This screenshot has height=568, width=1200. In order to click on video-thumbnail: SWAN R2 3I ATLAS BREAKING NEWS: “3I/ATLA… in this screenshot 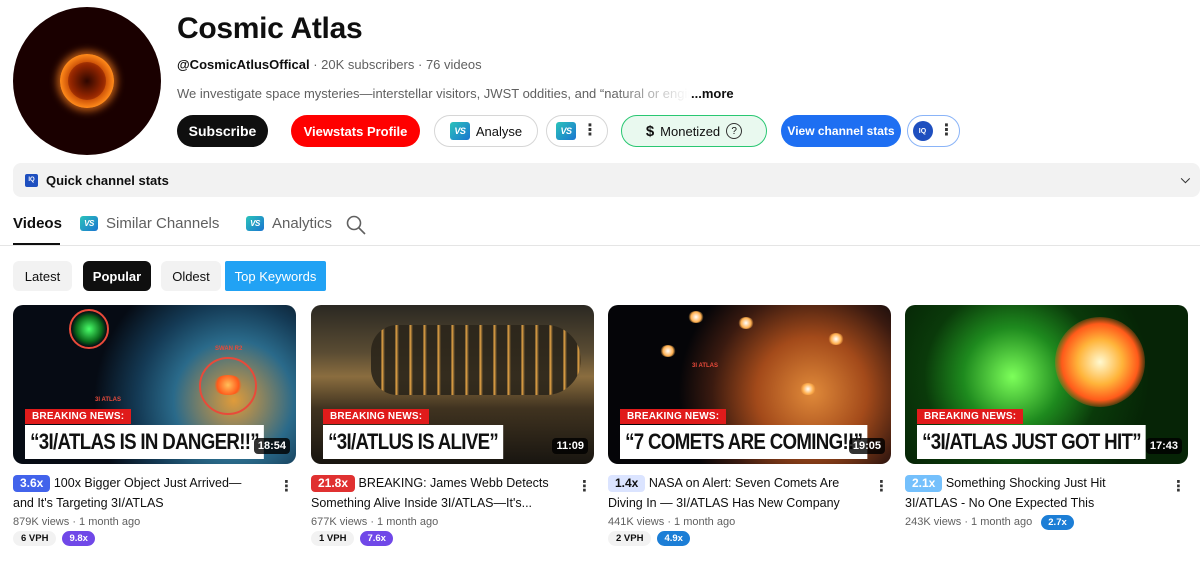, I will do `click(154, 384)`.